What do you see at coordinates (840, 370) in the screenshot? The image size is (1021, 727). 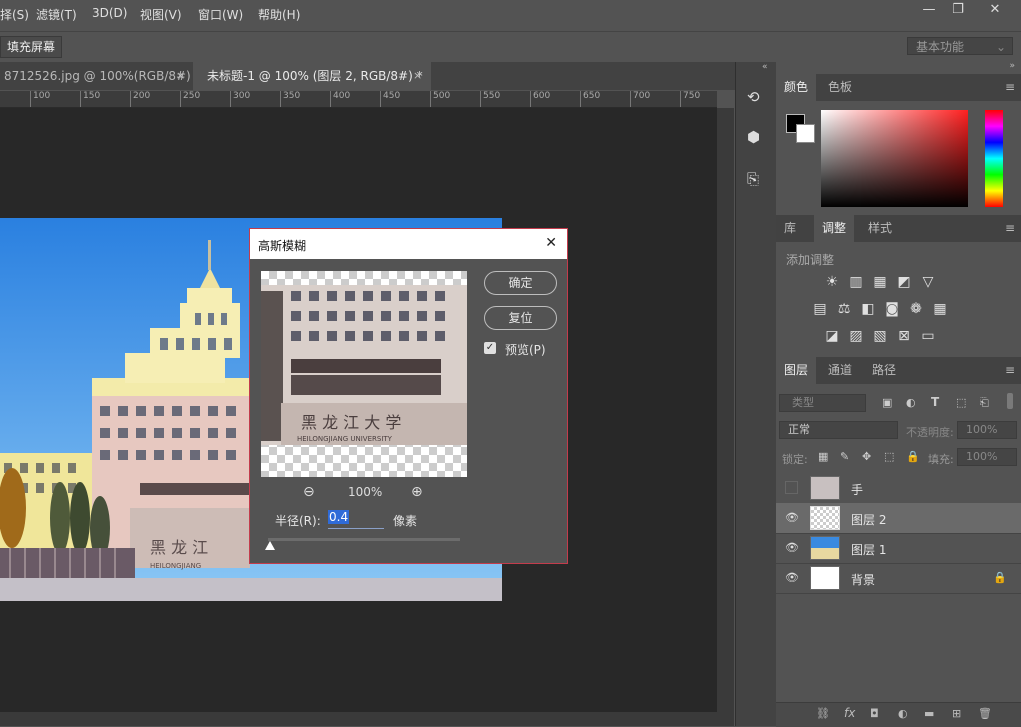 I see `tab-channels: 通道` at bounding box center [840, 370].